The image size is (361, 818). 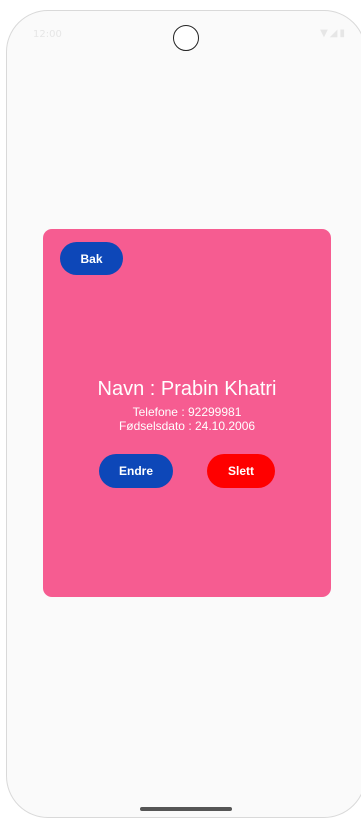 What do you see at coordinates (241, 471) in the screenshot?
I see `delete-button: Slett` at bounding box center [241, 471].